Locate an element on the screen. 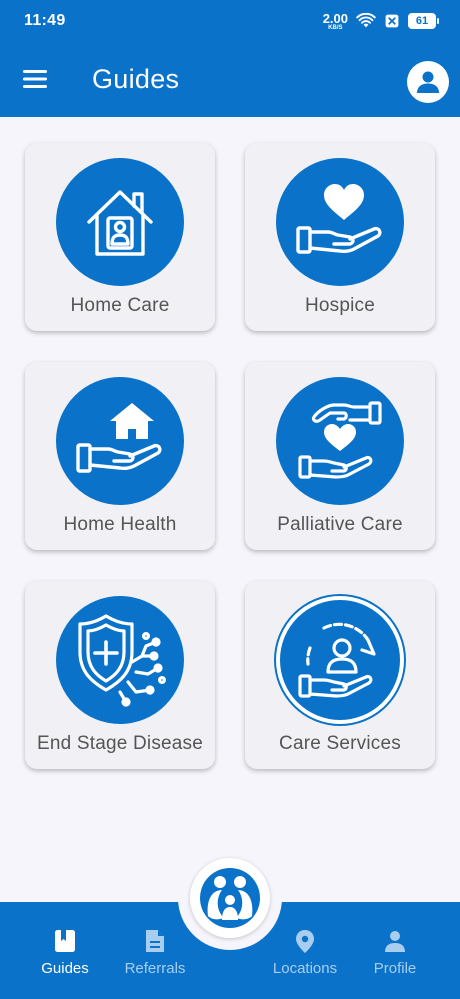  house-person-icon is located at coordinates (120, 223).